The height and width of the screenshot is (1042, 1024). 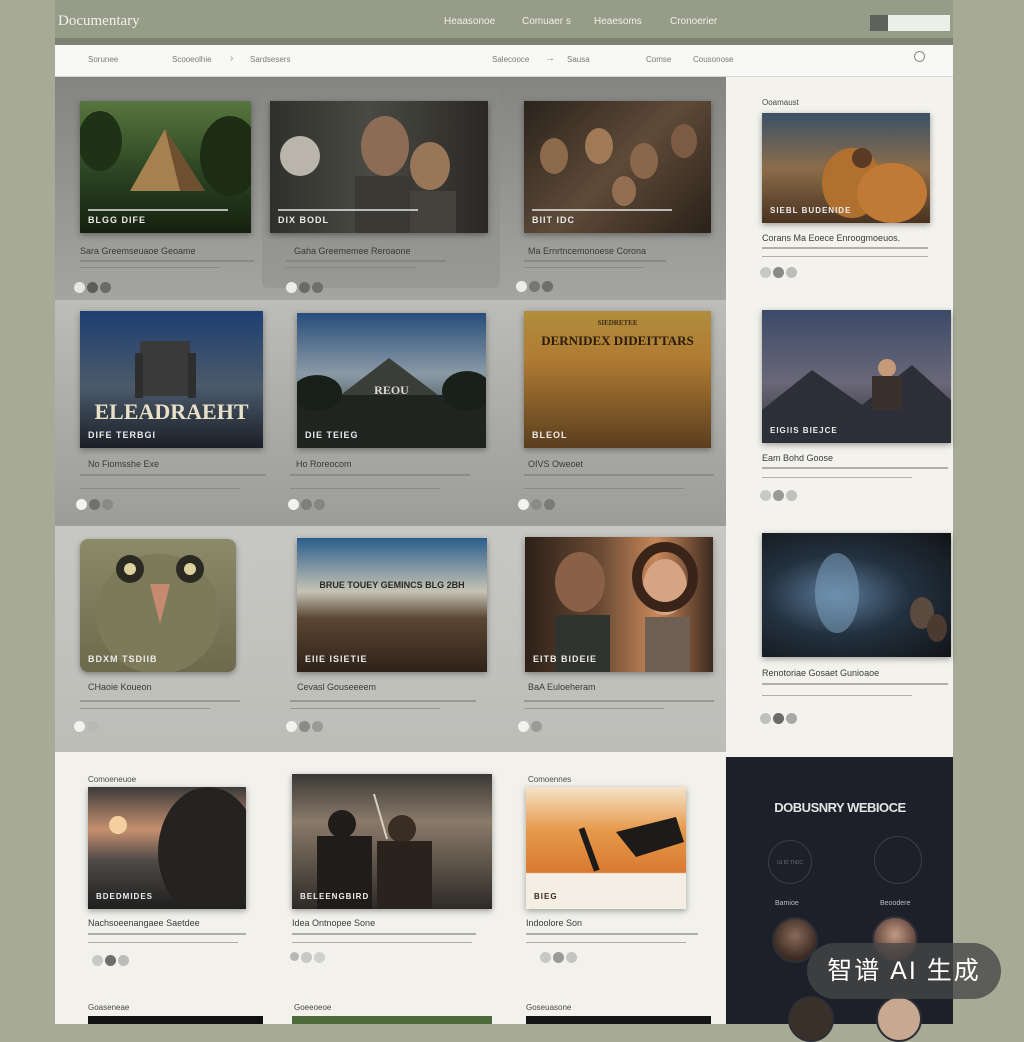 I want to click on sidebar-item-3-thumbnail, so click(x=856, y=595).